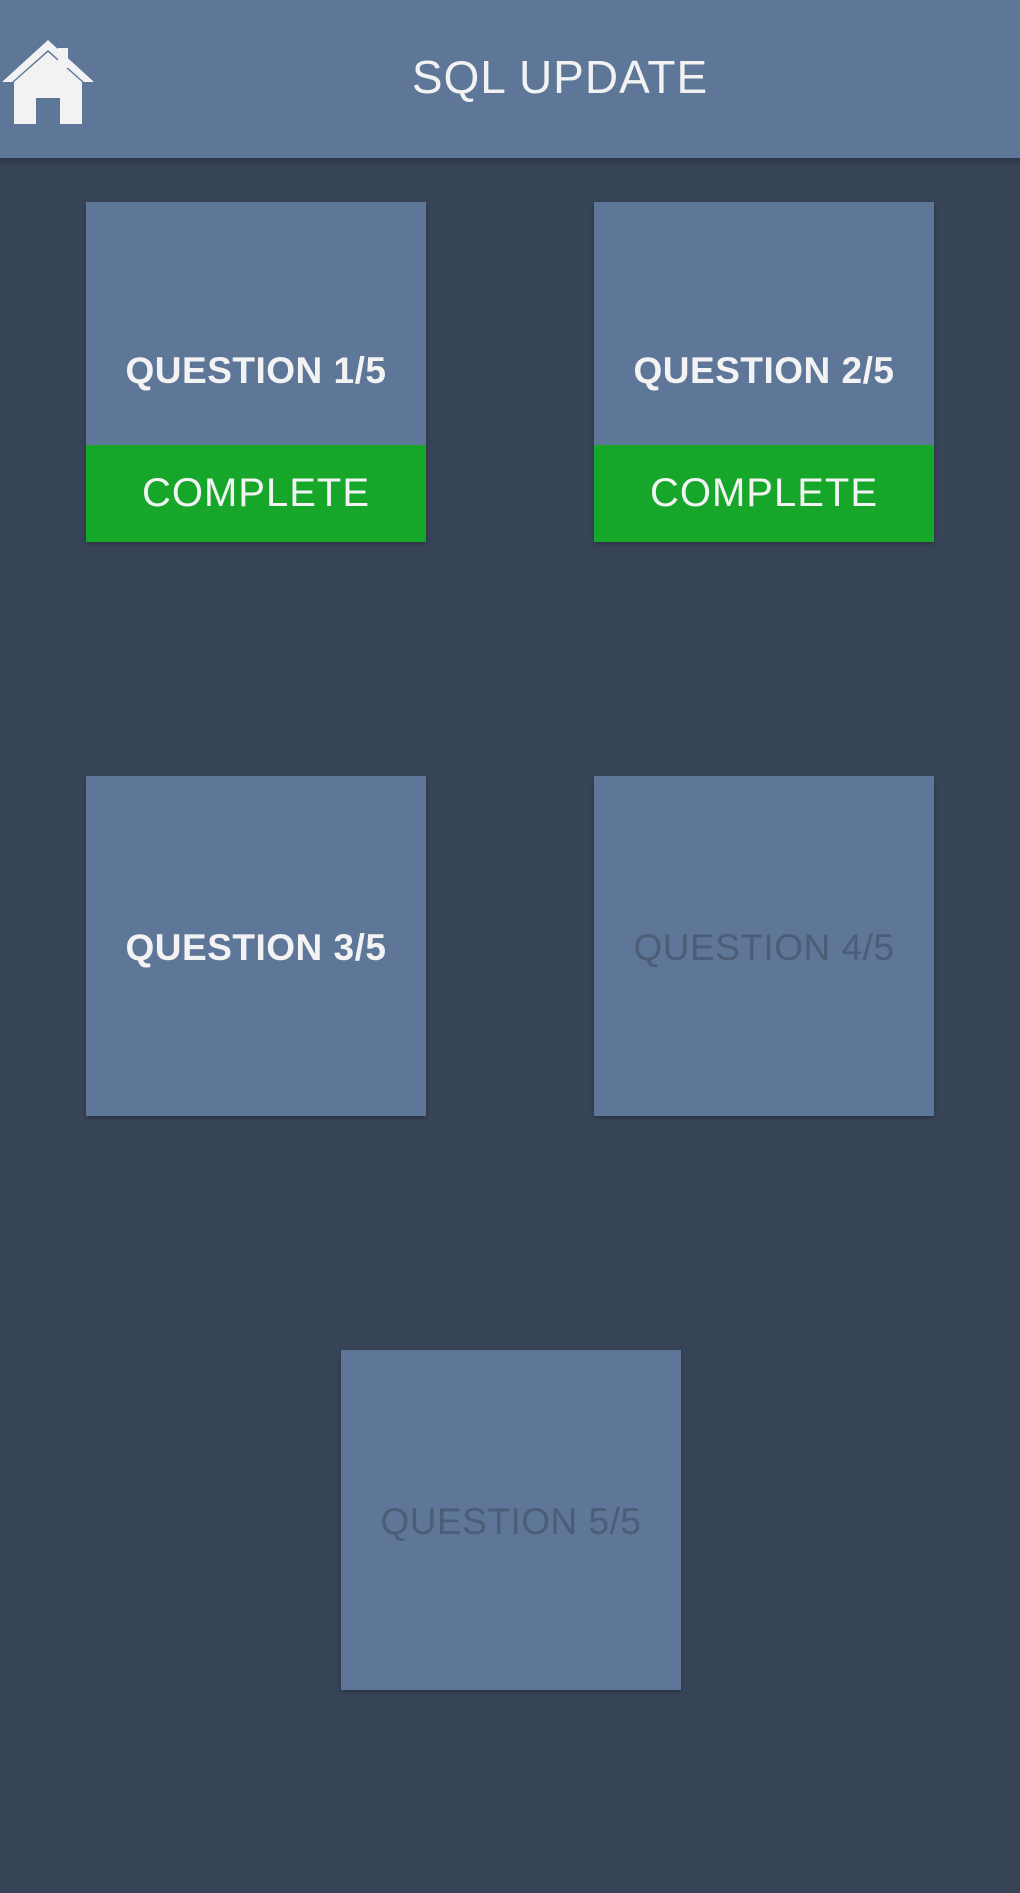 The width and height of the screenshot is (1020, 1893). I want to click on question-tile-2: QUESTION 2/5 COMPLETE, so click(764, 372).